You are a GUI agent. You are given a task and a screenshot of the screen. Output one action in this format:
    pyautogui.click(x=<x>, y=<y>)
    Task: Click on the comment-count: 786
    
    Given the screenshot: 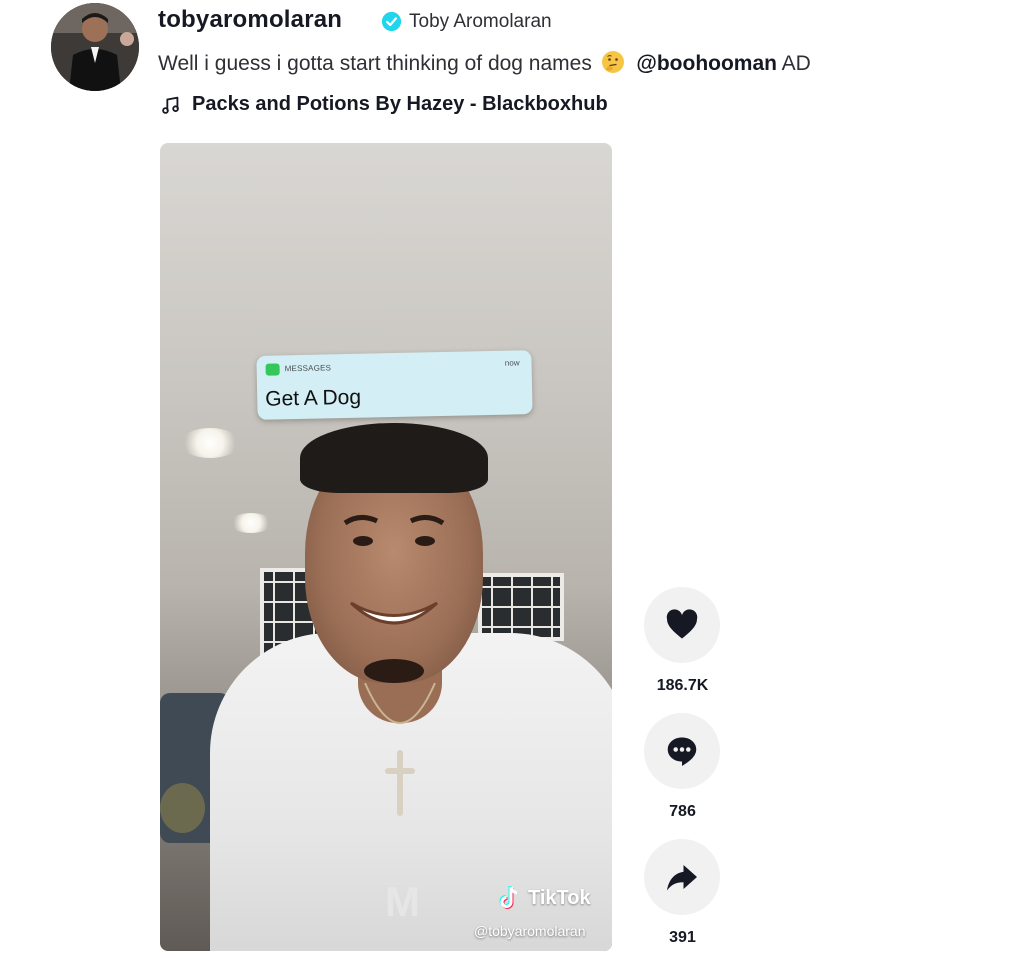 What is the action you would take?
    pyautogui.click(x=682, y=811)
    